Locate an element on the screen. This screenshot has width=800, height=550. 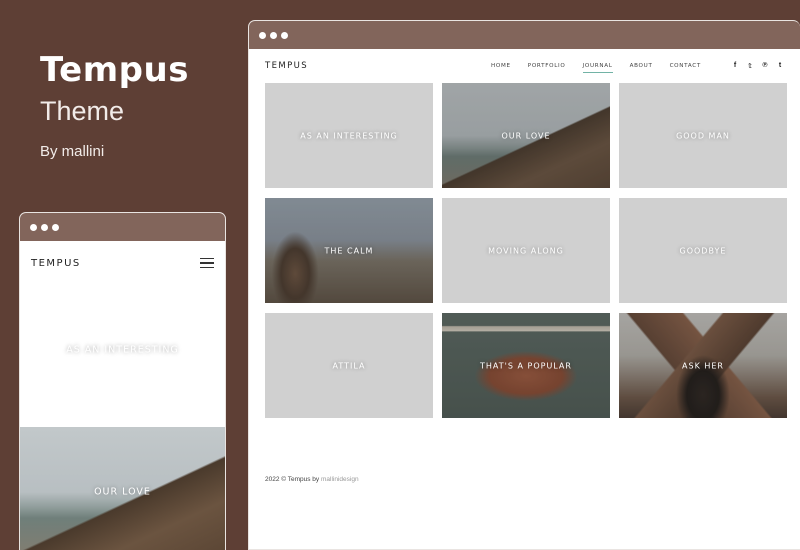
tile-title: ATTILA is located at coordinates (349, 365).